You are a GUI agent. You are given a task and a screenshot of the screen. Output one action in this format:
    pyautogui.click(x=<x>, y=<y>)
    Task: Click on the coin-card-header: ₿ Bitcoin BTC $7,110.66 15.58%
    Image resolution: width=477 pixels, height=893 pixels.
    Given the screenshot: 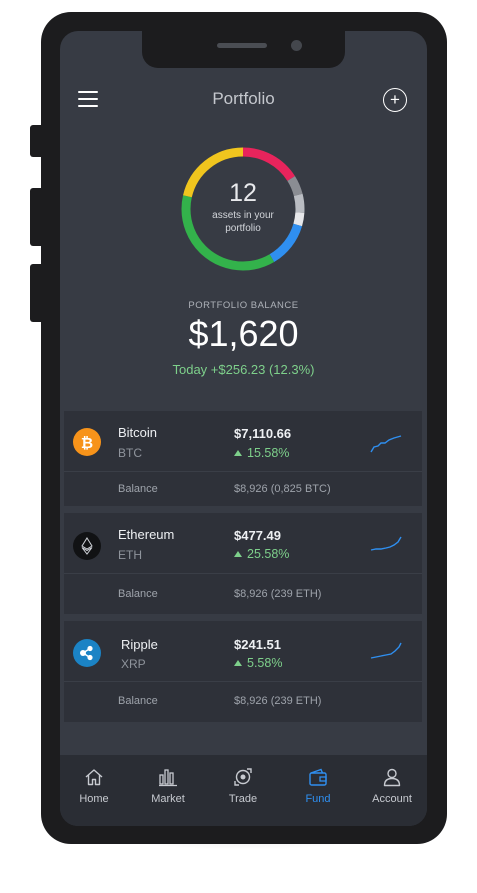 What is the action you would take?
    pyautogui.click(x=243, y=441)
    